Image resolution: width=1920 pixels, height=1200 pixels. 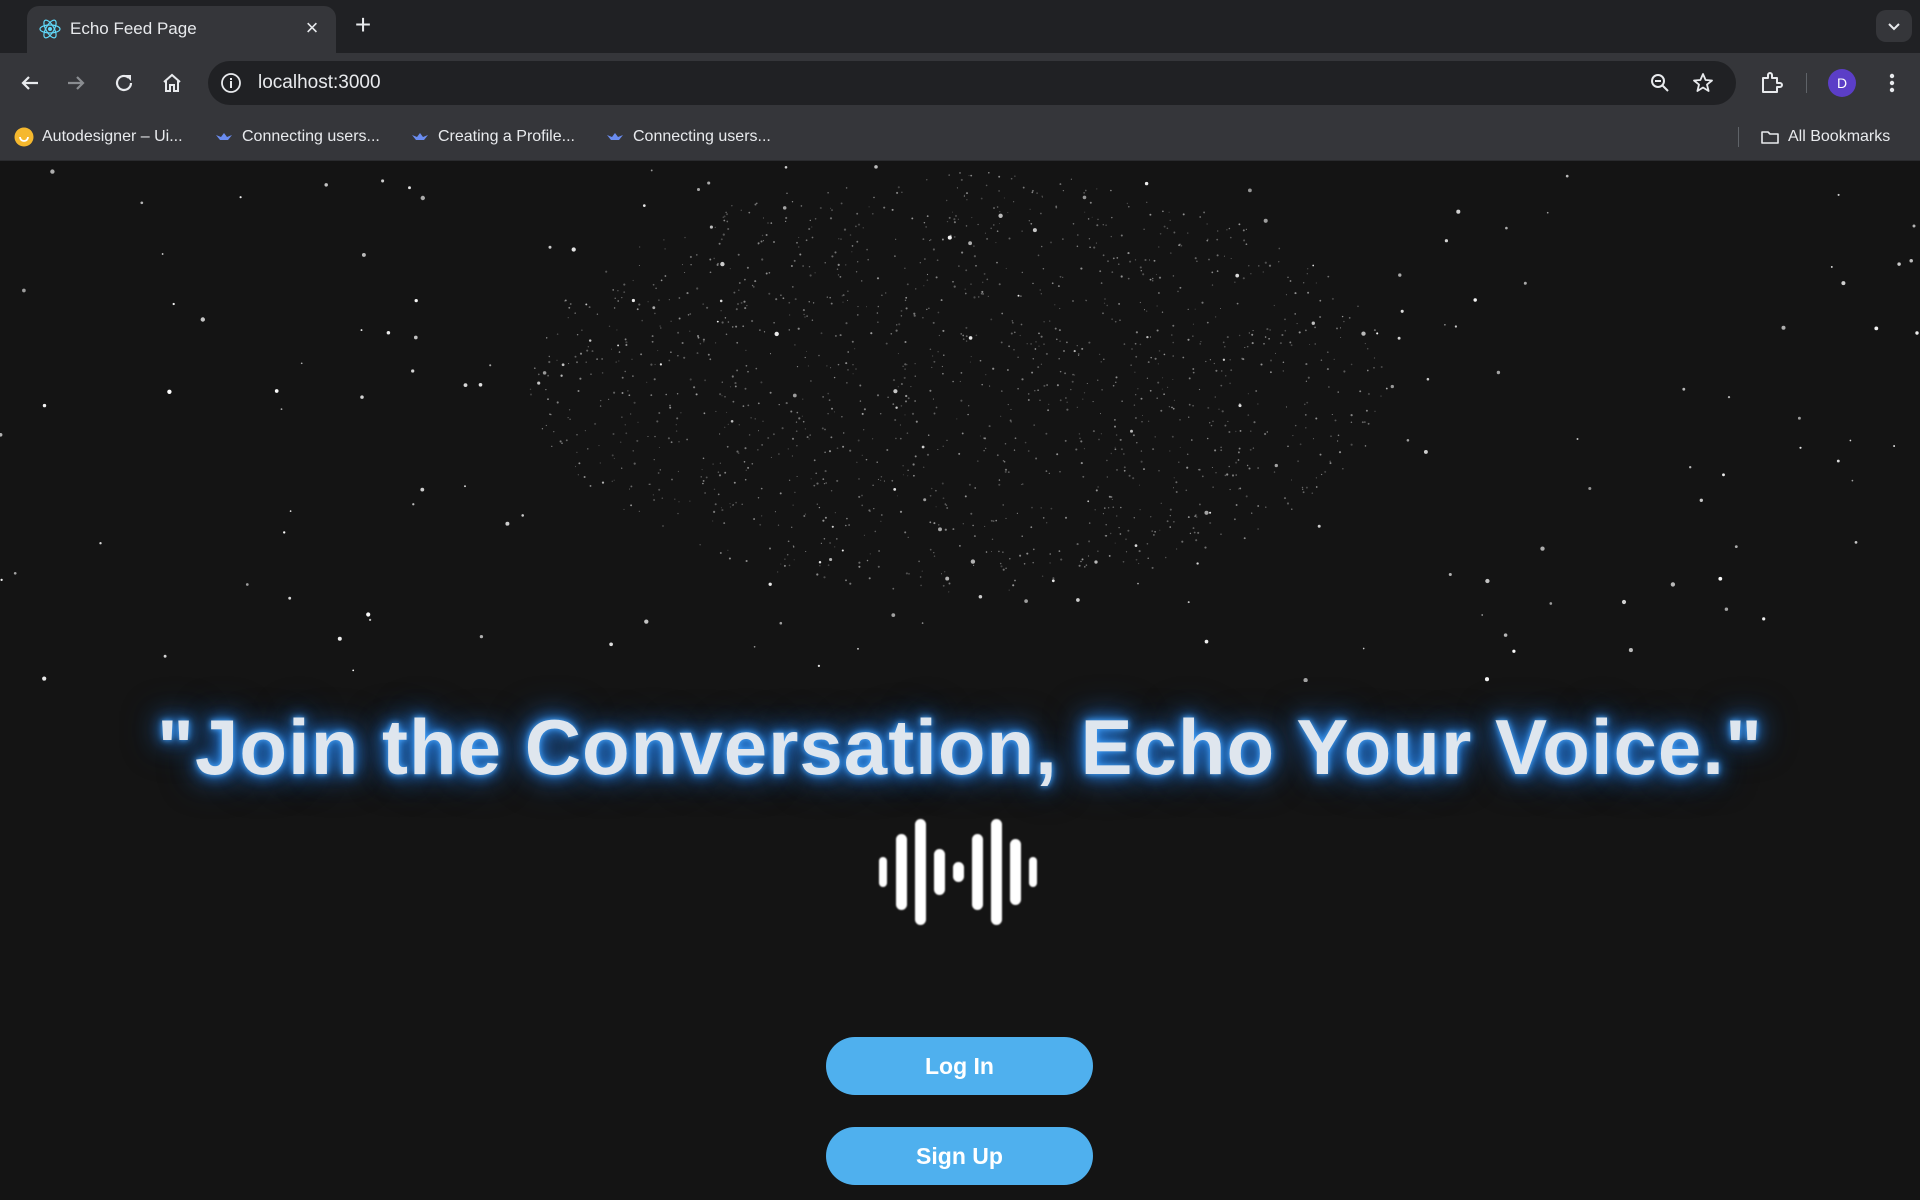 I want to click on profile-avatar: D, so click(x=1842, y=83).